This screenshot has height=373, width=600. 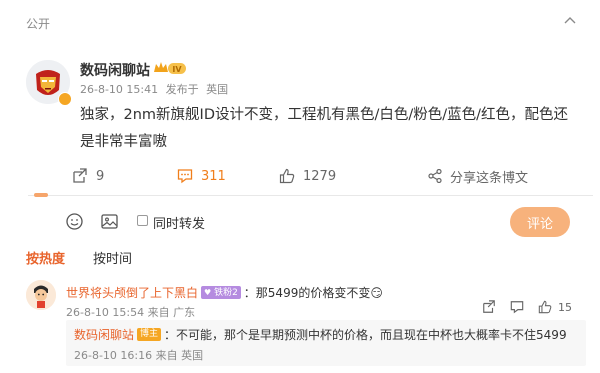 I want to click on post-actions: 9 311 1279 分享这条博文, so click(x=300, y=176).